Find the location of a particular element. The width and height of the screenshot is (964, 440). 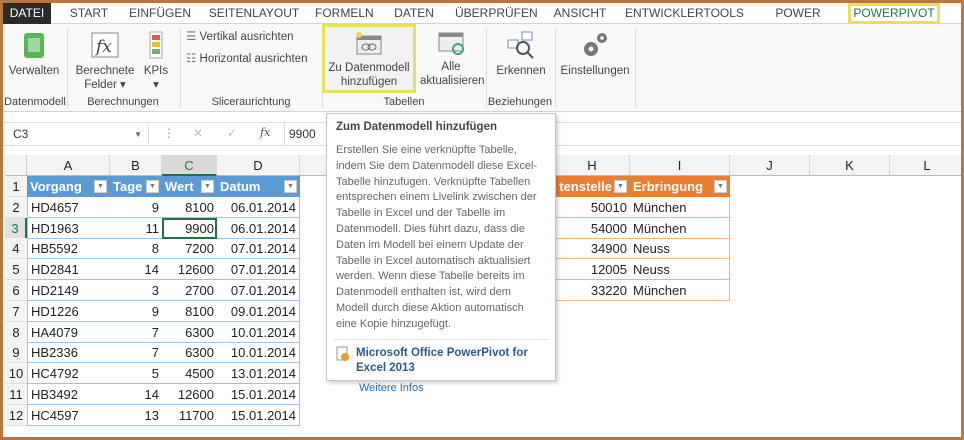

row-header-11: 11 is located at coordinates (16, 394).